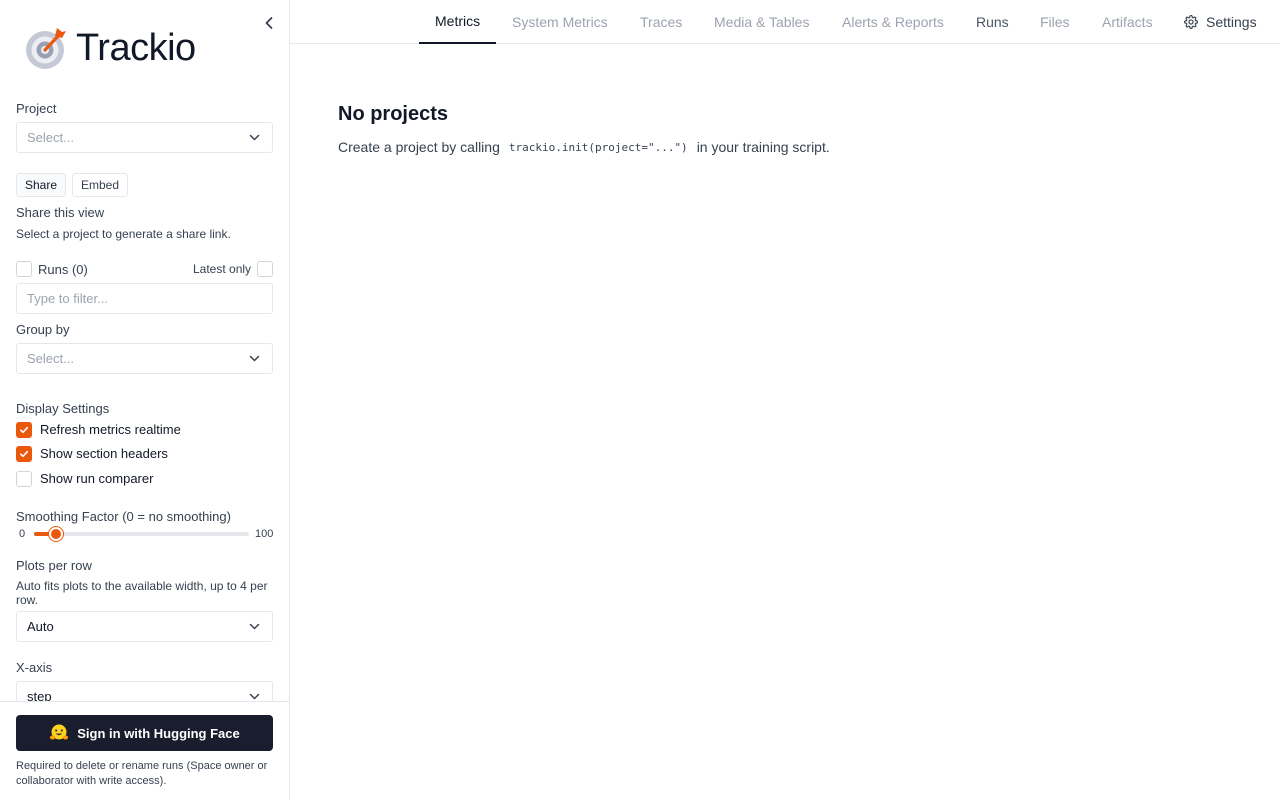 This screenshot has height=800, width=1280. What do you see at coordinates (34, 667) in the screenshot?
I see `x-axis-label: X-axis` at bounding box center [34, 667].